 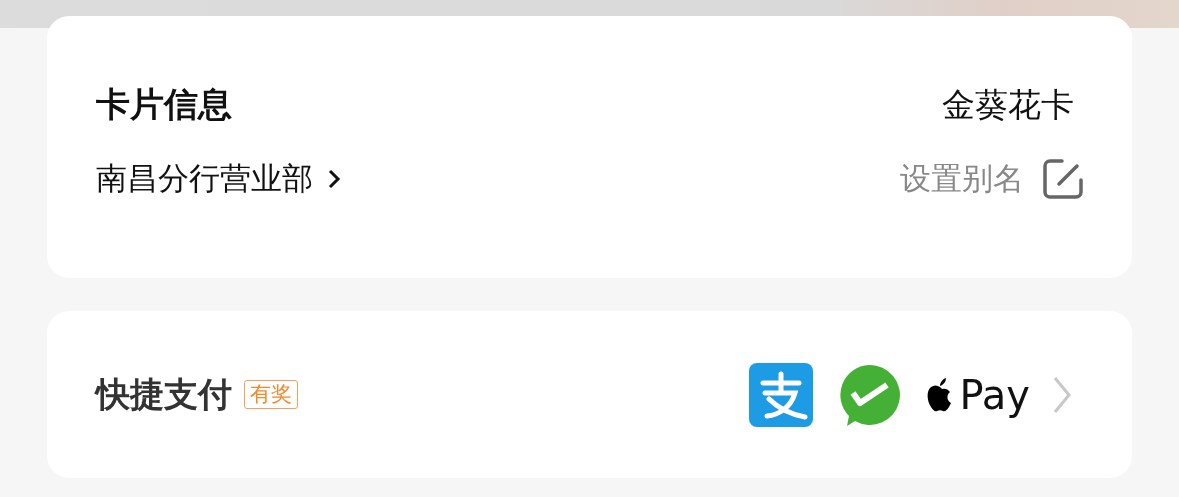 I want to click on pay-label: Pay, so click(x=994, y=394).